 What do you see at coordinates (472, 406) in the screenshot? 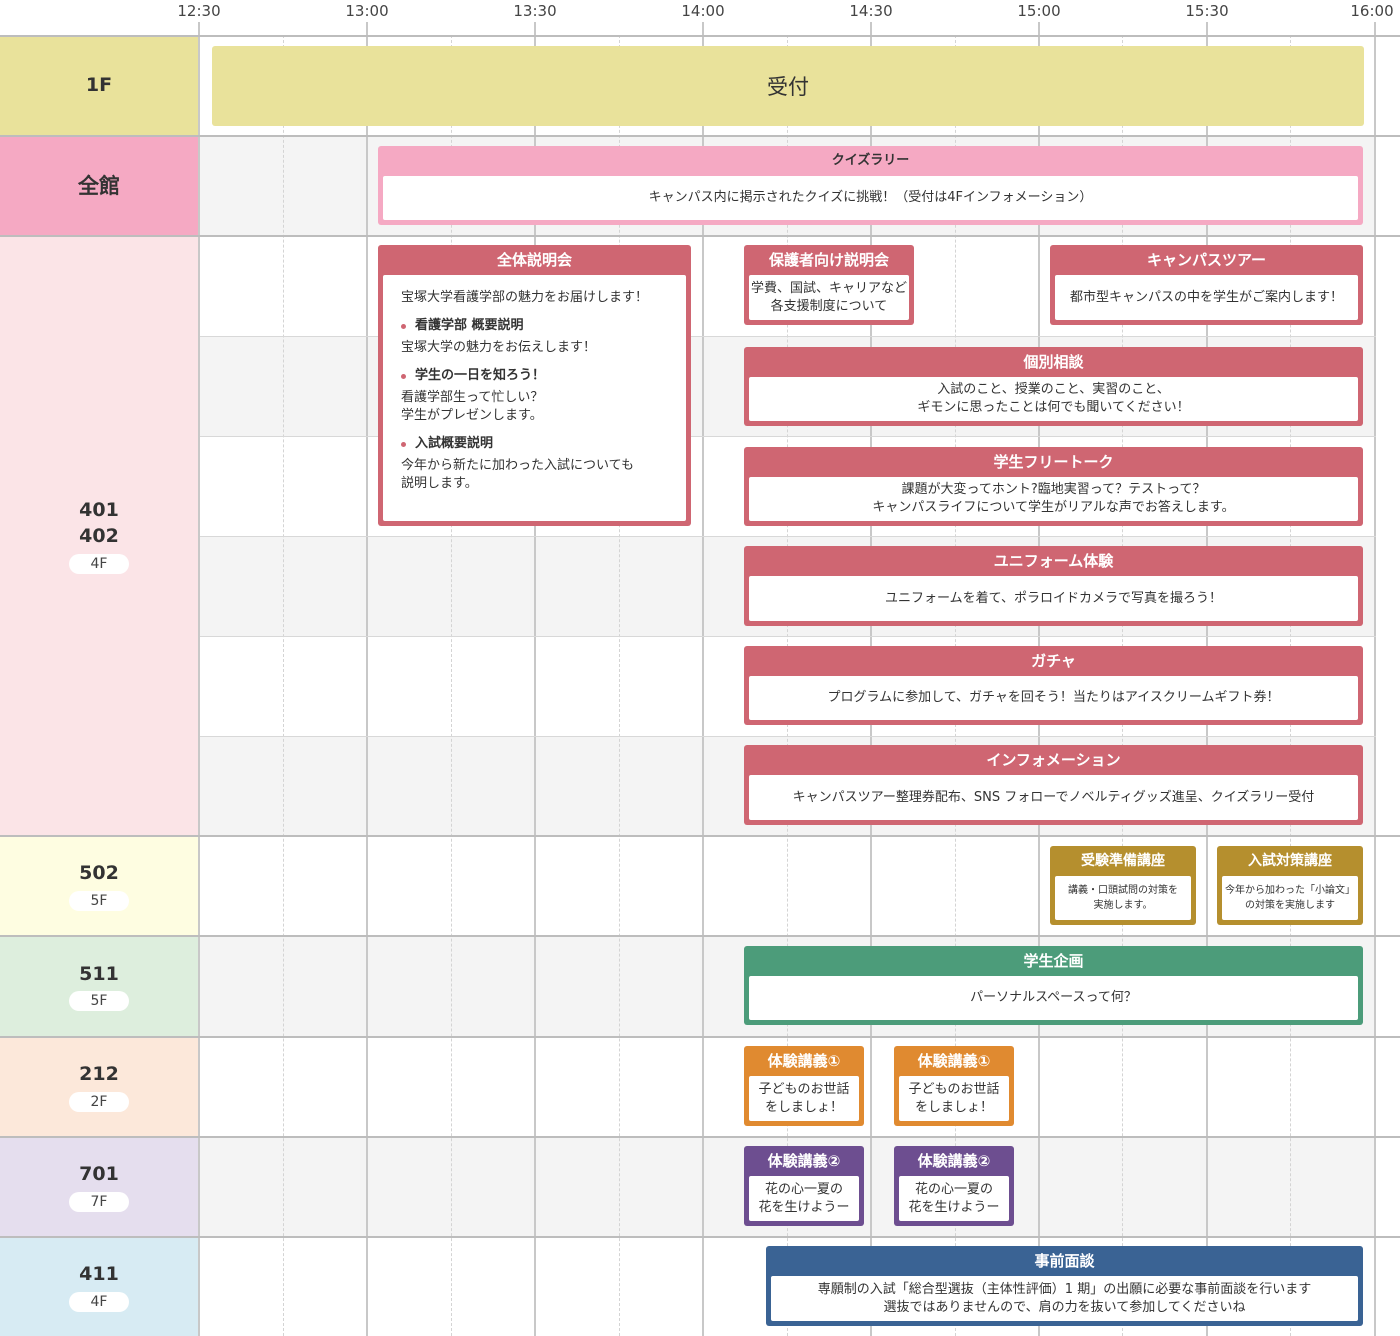
I see `agenda-desc: 看護学部生って忙しい？ 学生がプレゼンします。` at bounding box center [472, 406].